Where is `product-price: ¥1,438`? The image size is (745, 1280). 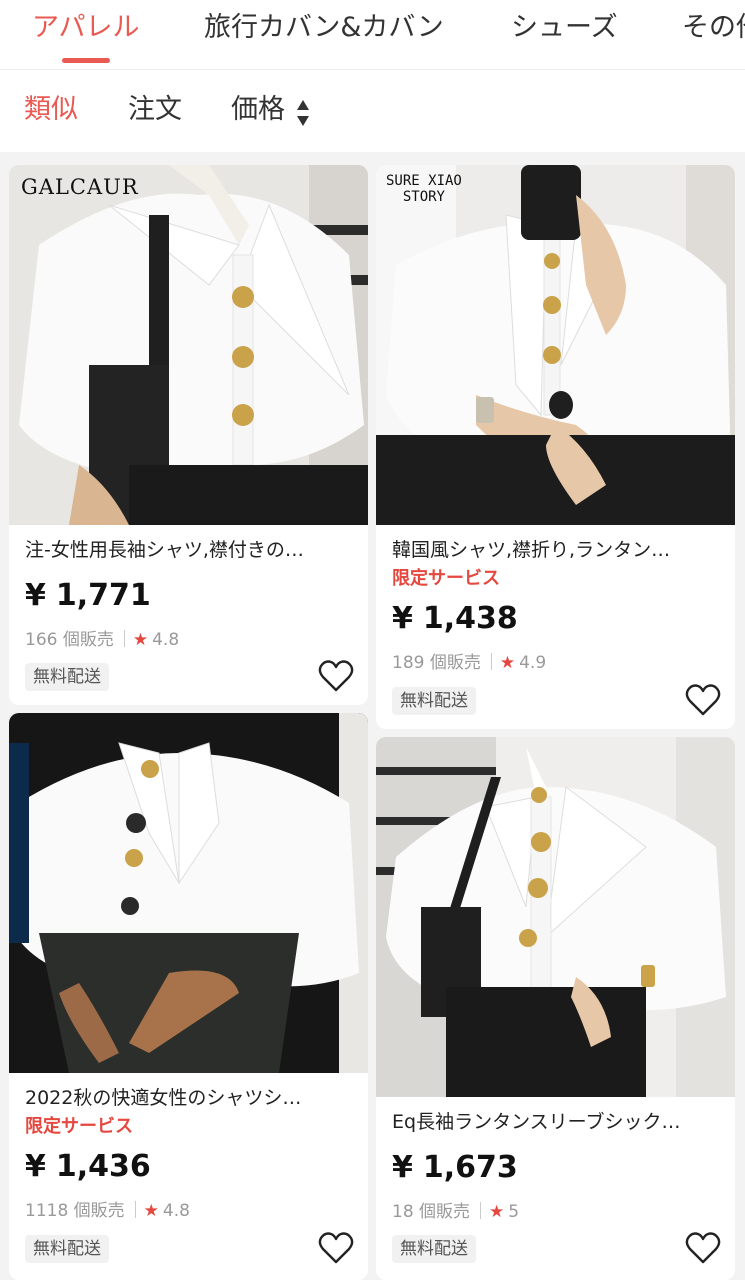 product-price: ¥1,438 is located at coordinates (455, 618).